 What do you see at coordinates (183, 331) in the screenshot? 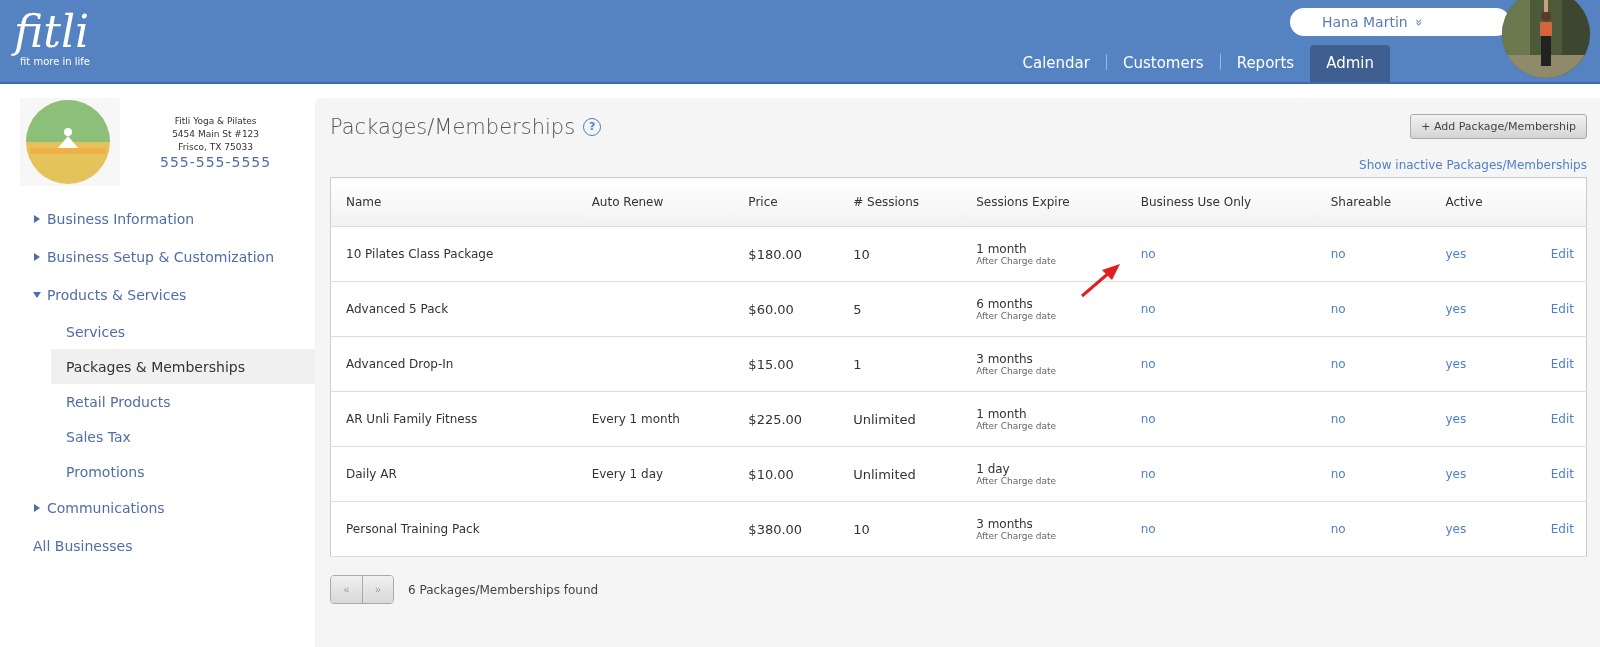
I see `sidebar-subitem: Services` at bounding box center [183, 331].